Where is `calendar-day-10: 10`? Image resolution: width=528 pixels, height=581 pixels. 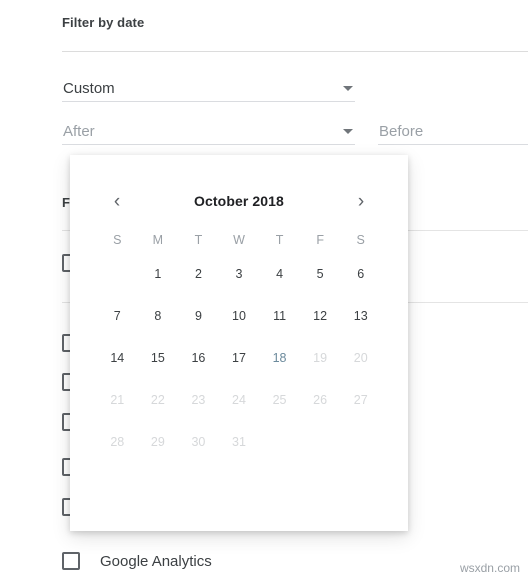 calendar-day-10: 10 is located at coordinates (239, 316).